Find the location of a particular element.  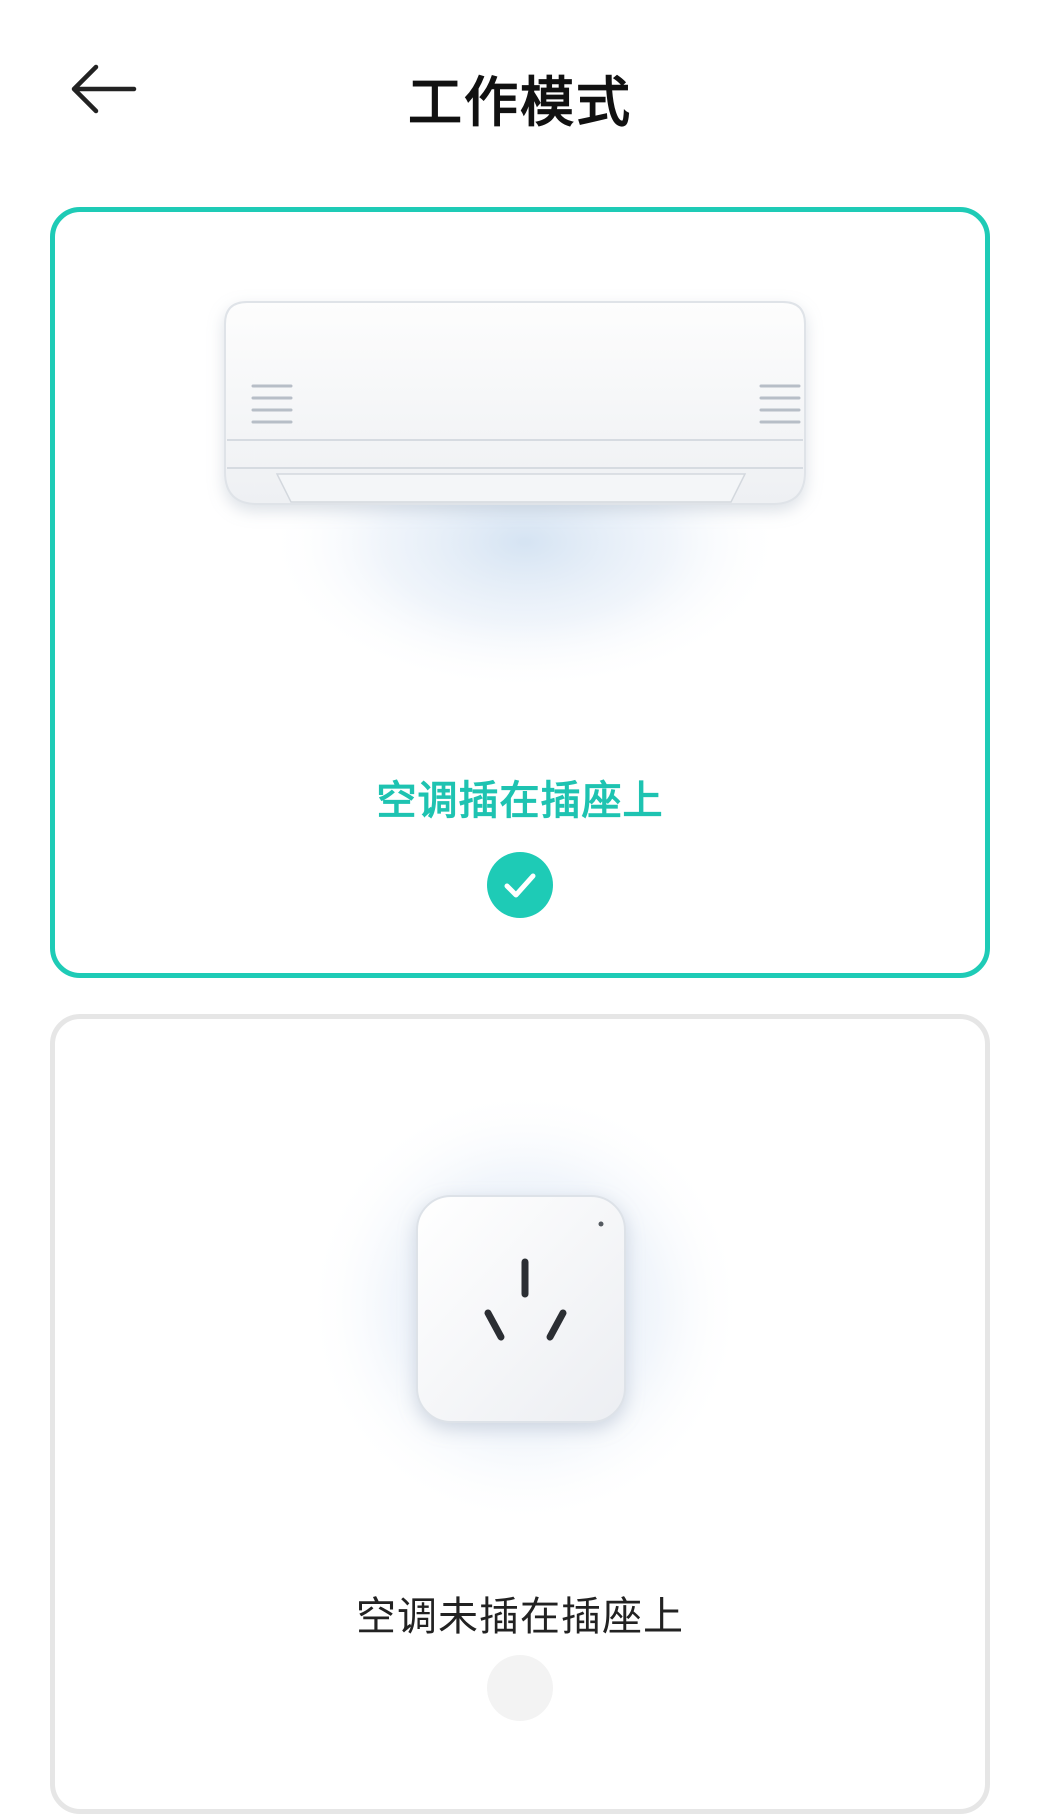

air-conditioner-icon is located at coordinates (515, 496).